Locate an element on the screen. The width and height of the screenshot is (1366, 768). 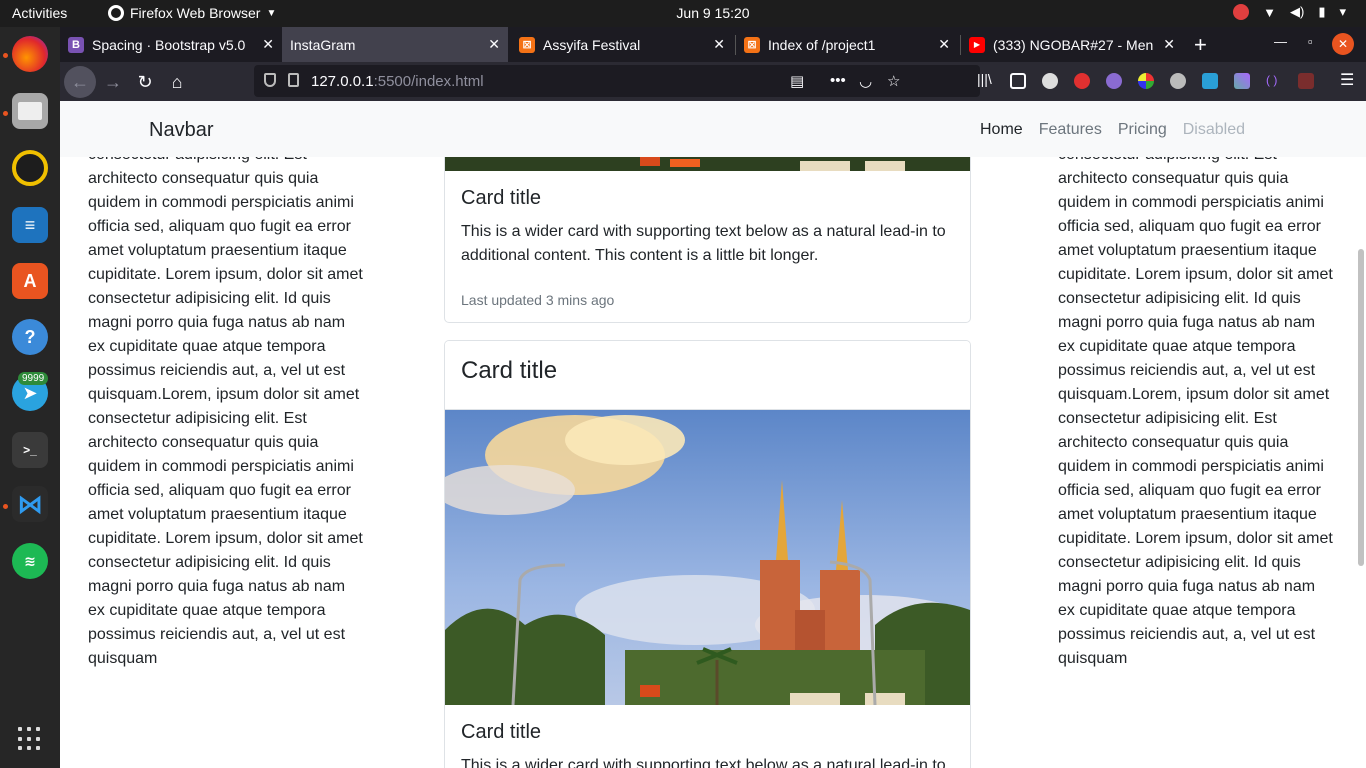
system-tray: ▼ ◀) ▮ ▾ is located at coordinates (1289, 12).